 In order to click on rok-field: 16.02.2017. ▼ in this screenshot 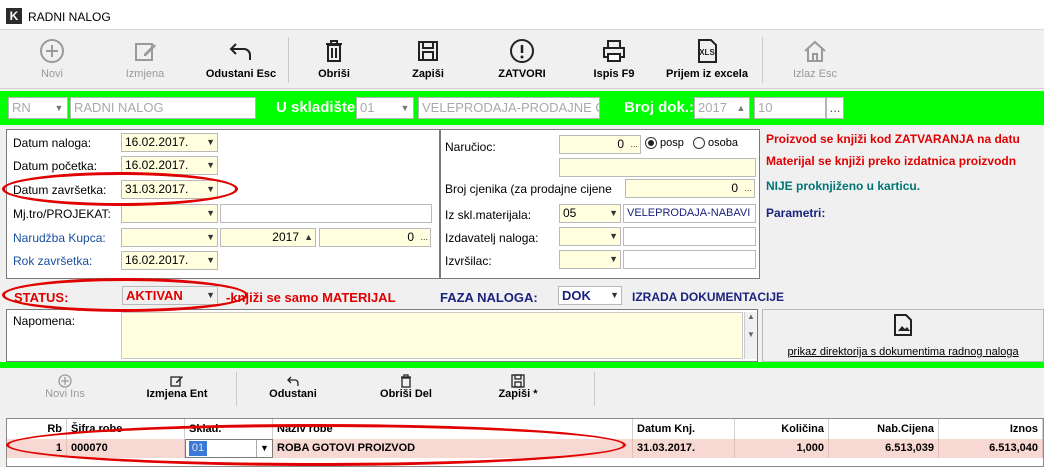, I will do `click(169, 260)`.